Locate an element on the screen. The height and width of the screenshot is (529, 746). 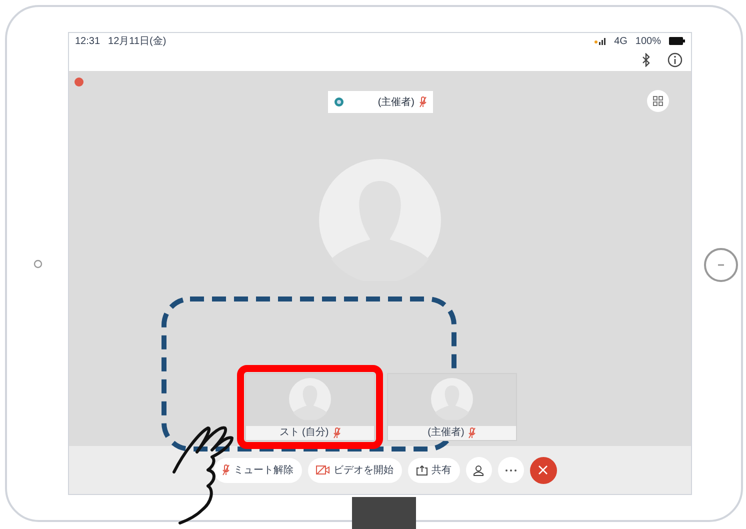
status-time: 12:31 is located at coordinates (87, 41).